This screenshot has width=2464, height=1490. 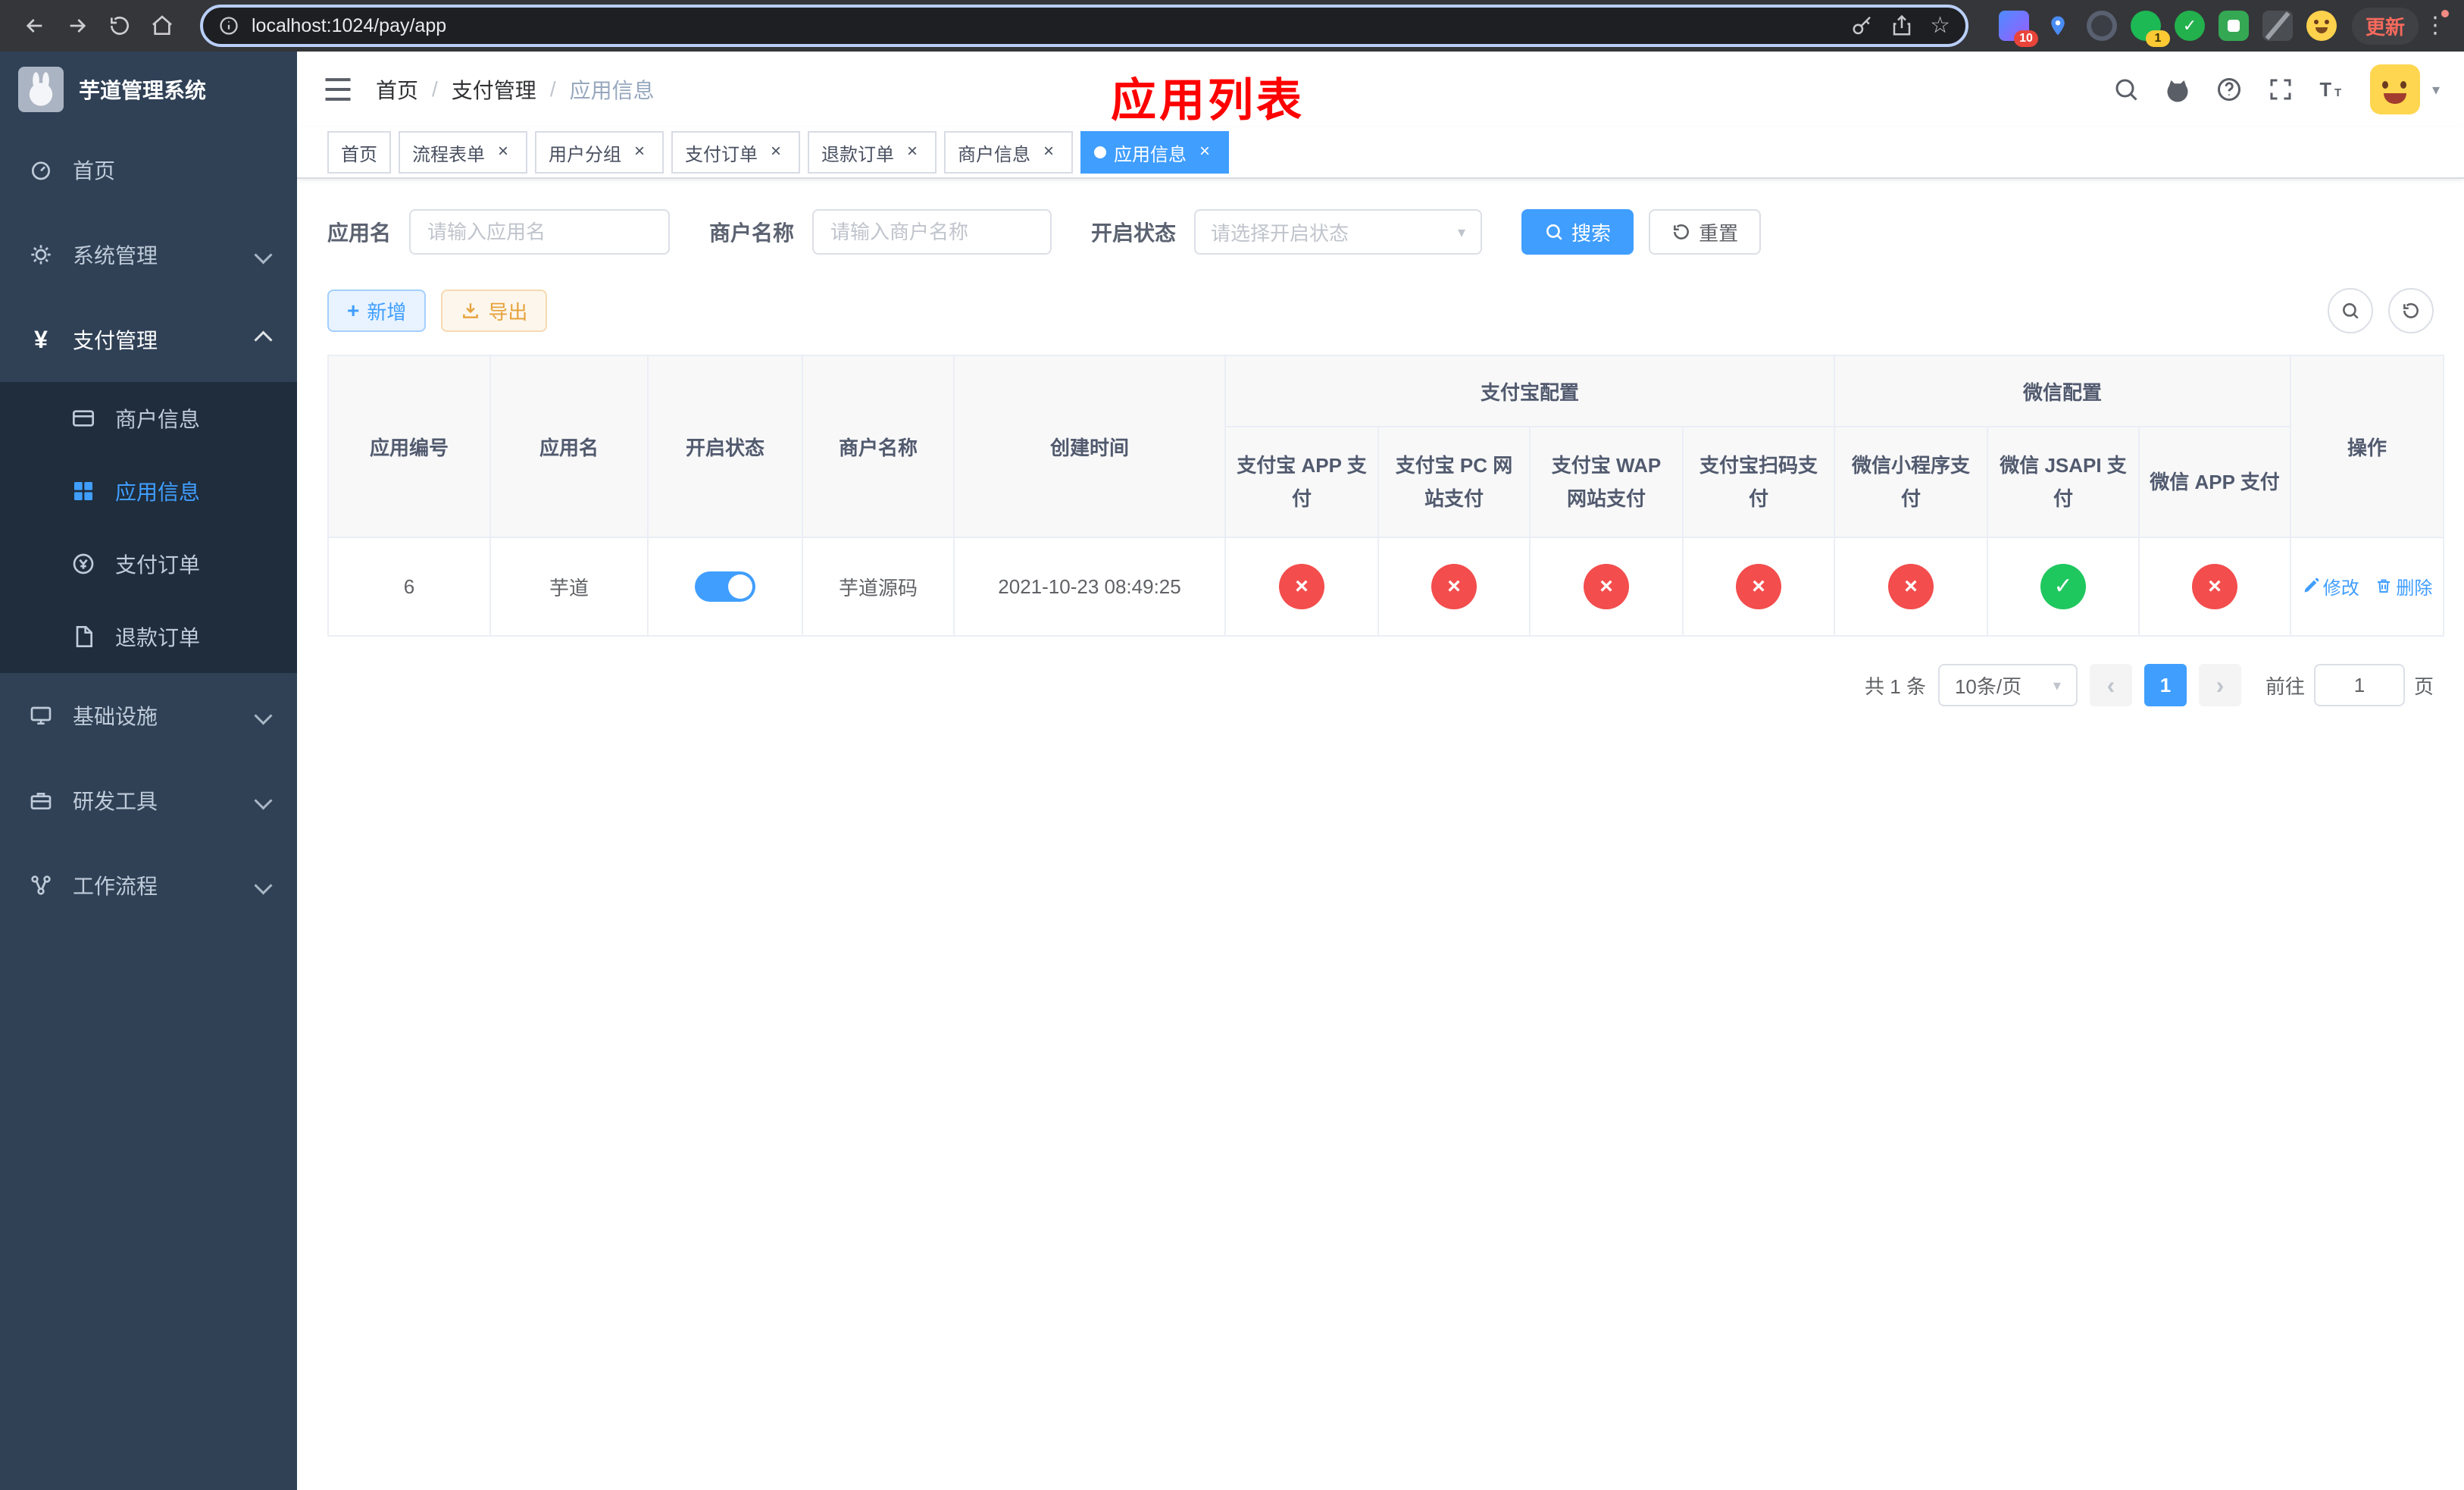 What do you see at coordinates (1862, 26) in the screenshot?
I see `password-key-icon` at bounding box center [1862, 26].